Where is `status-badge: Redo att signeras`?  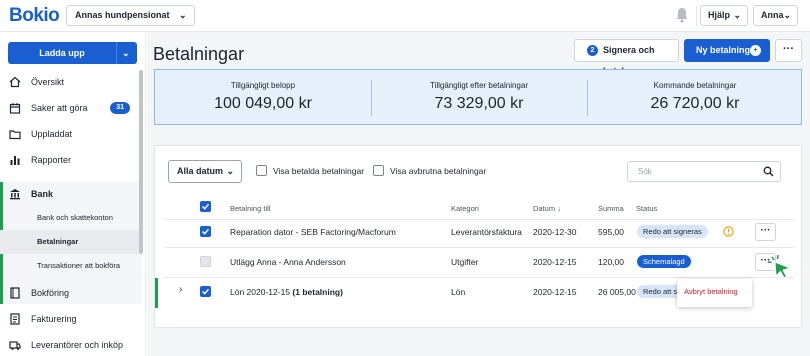
status-badge: Redo att signeras is located at coordinates (672, 231).